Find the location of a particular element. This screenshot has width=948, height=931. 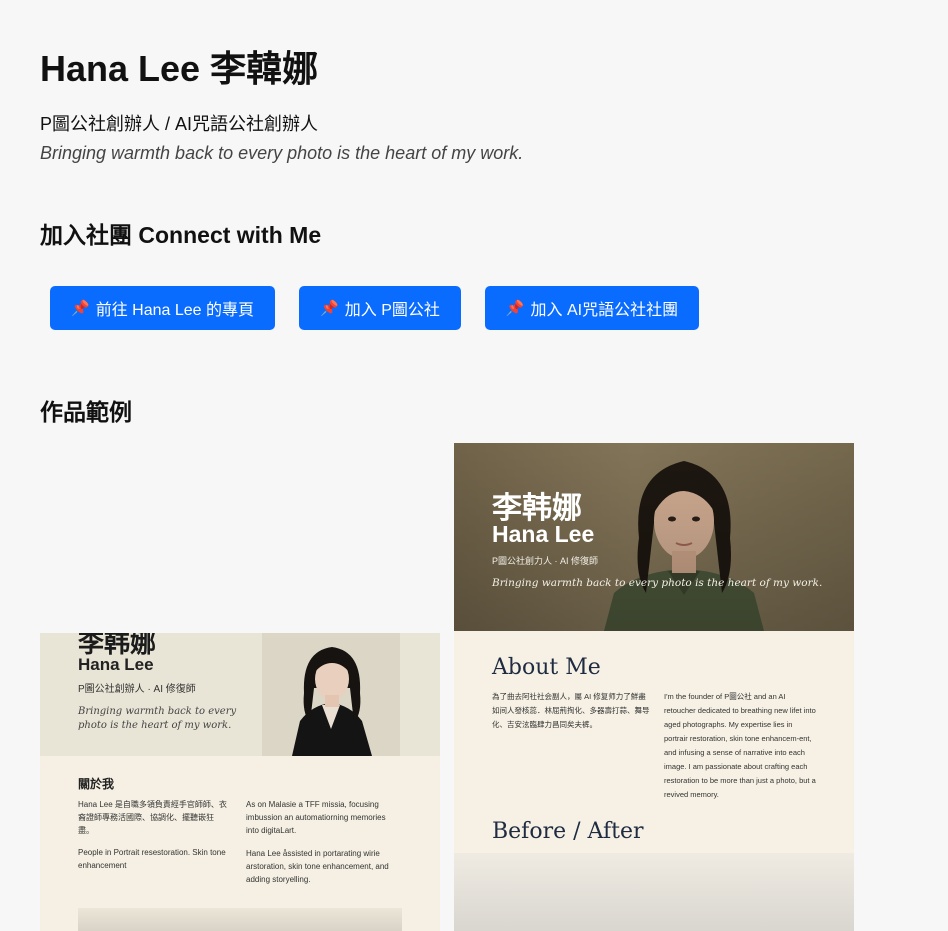

join-ai-group-label: 加入 AI咒語公社社團 is located at coordinates (604, 310).